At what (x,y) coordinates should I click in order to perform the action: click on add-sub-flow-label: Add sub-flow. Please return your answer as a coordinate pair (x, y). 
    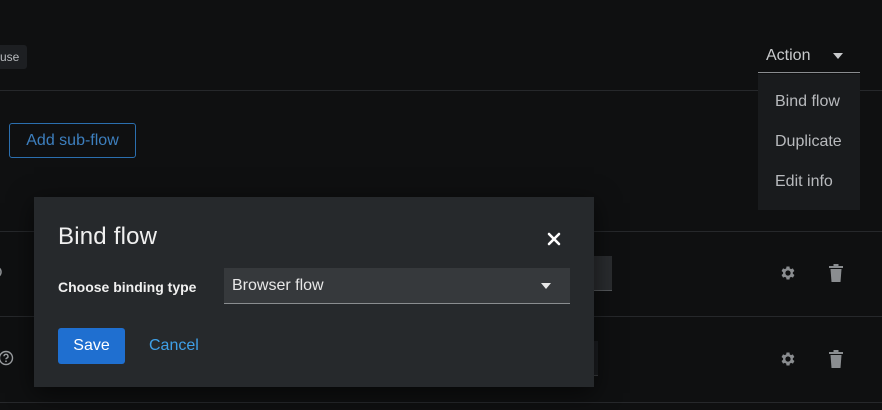
    Looking at the image, I should click on (72, 140).